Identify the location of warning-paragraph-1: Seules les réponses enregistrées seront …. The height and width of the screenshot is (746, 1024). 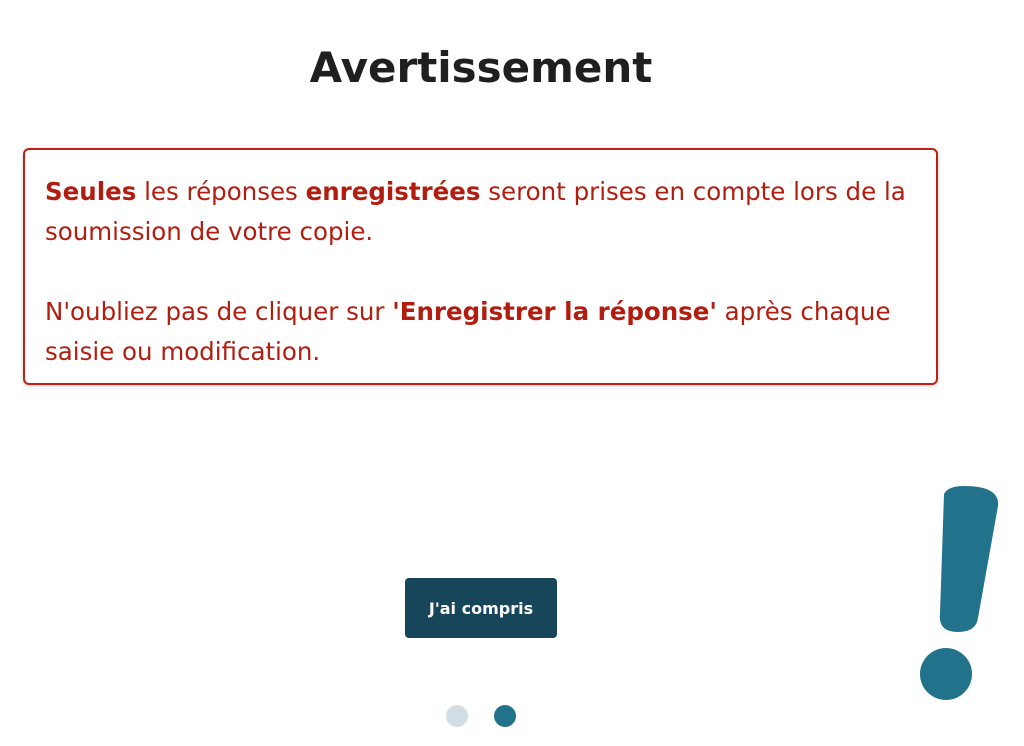
(480, 212).